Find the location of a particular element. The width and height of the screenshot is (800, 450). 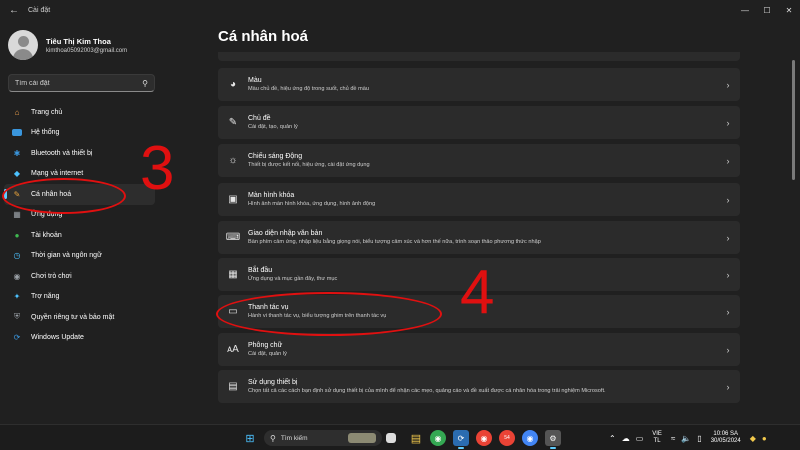

globe-clock-icon: ◷ is located at coordinates (17, 256).